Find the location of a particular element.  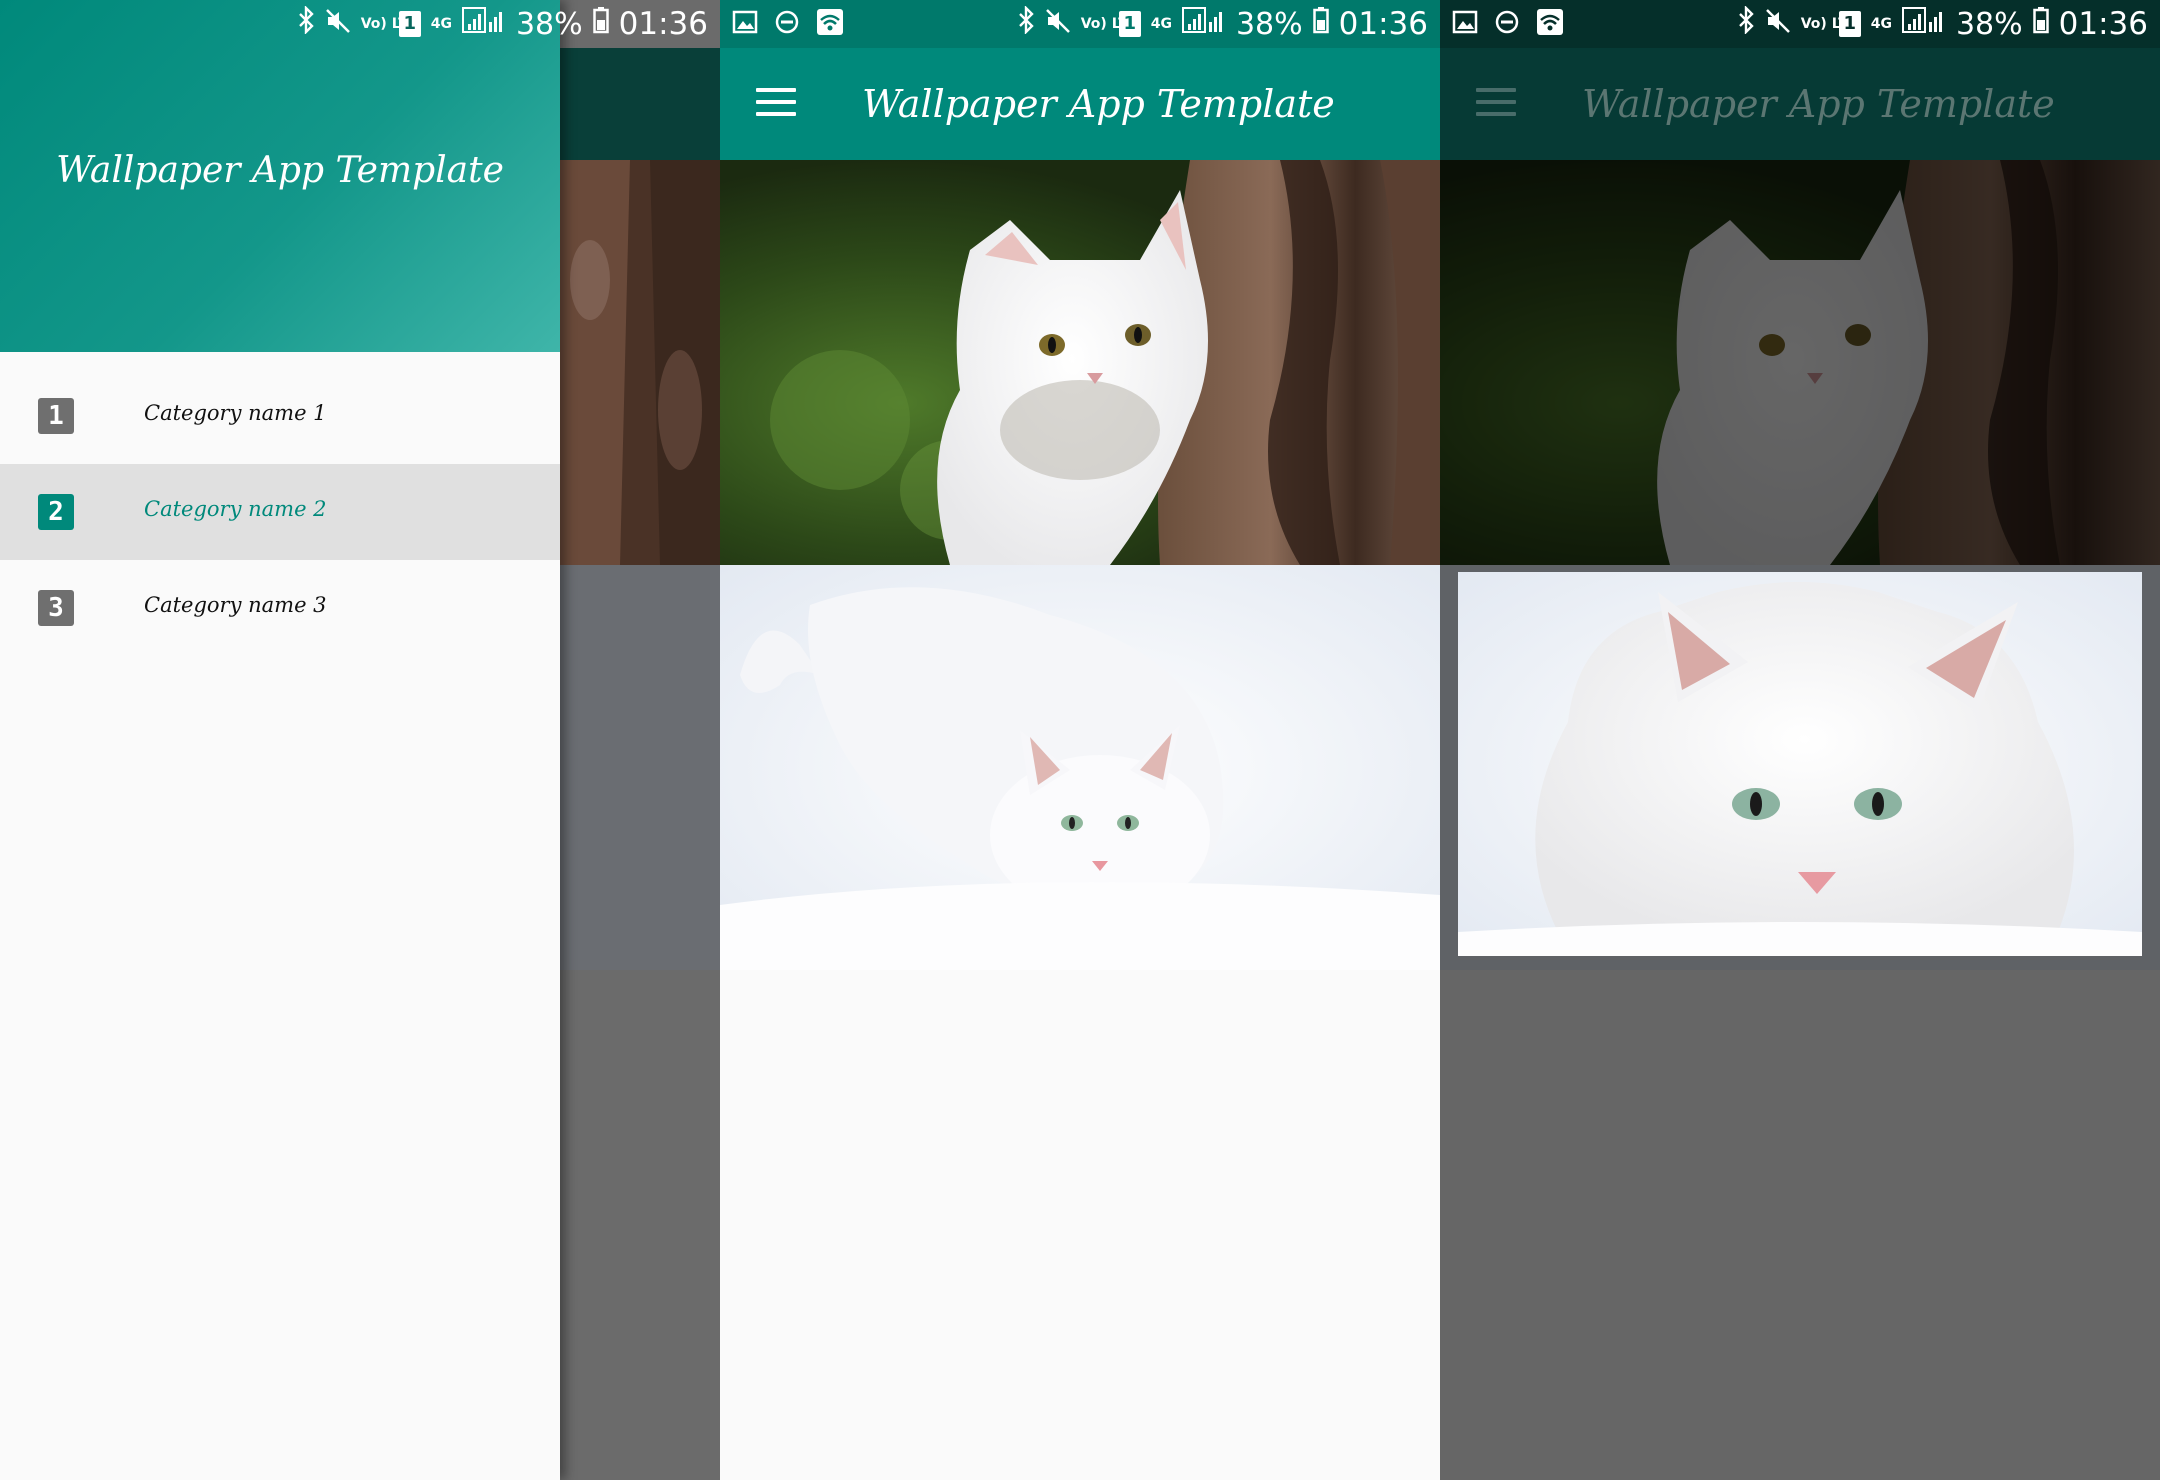

toolbar: Wallpaper App Template is located at coordinates (1080, 104).